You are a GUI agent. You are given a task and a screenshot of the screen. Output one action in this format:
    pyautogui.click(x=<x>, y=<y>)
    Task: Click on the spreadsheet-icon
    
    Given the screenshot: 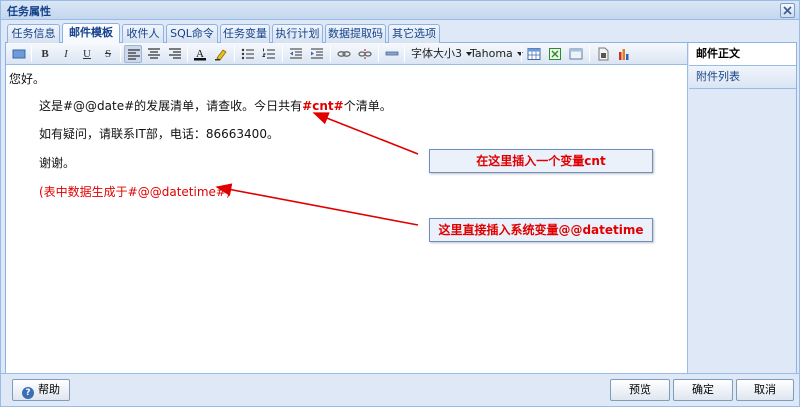 What is the action you would take?
    pyautogui.click(x=555, y=54)
    